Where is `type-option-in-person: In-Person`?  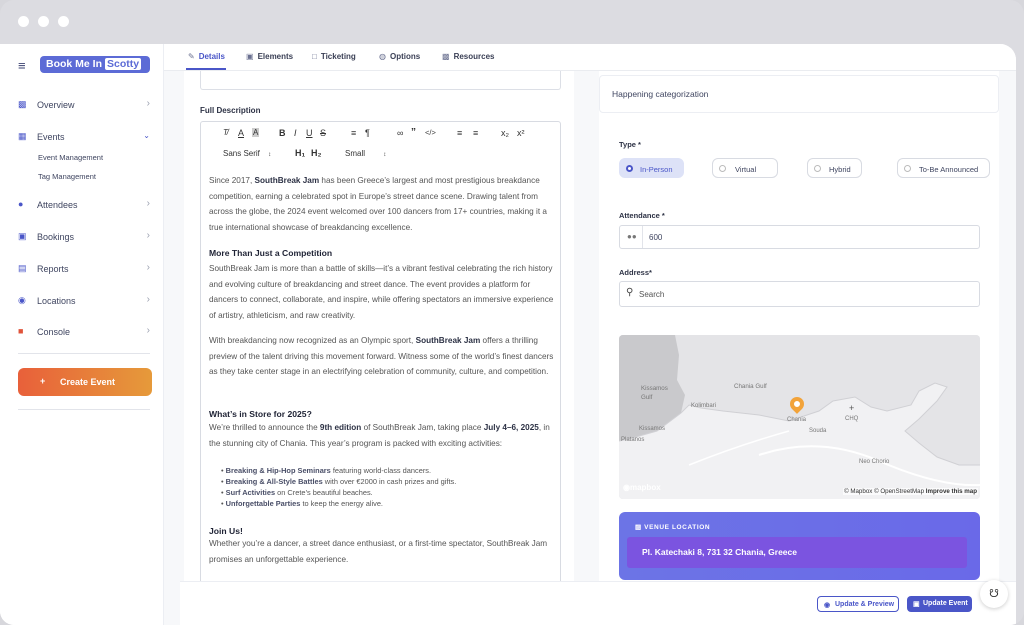 type-option-in-person: In-Person is located at coordinates (651, 168).